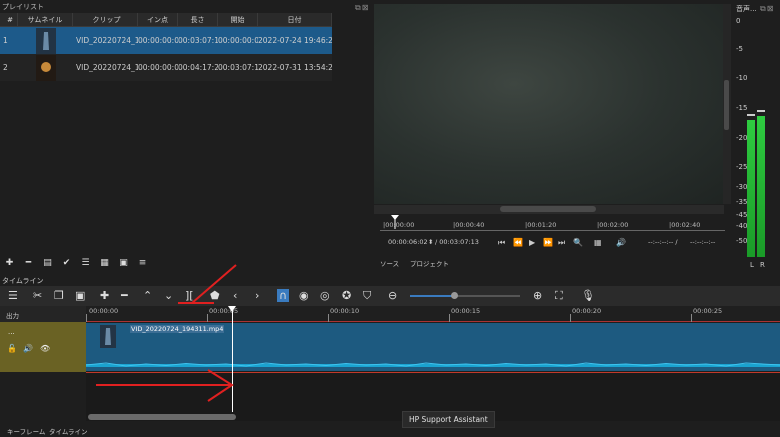 This screenshot has height=437, width=780. What do you see at coordinates (123, 263) in the screenshot?
I see `detail-view-icon: ▣` at bounding box center [123, 263].